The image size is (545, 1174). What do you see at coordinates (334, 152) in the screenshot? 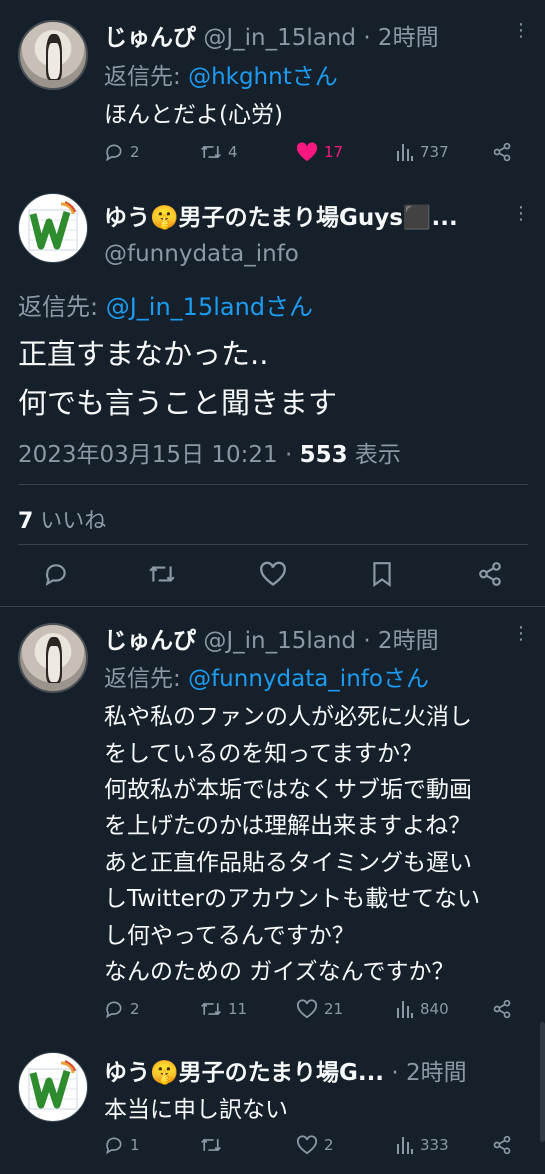
I see `like-count: 17` at bounding box center [334, 152].